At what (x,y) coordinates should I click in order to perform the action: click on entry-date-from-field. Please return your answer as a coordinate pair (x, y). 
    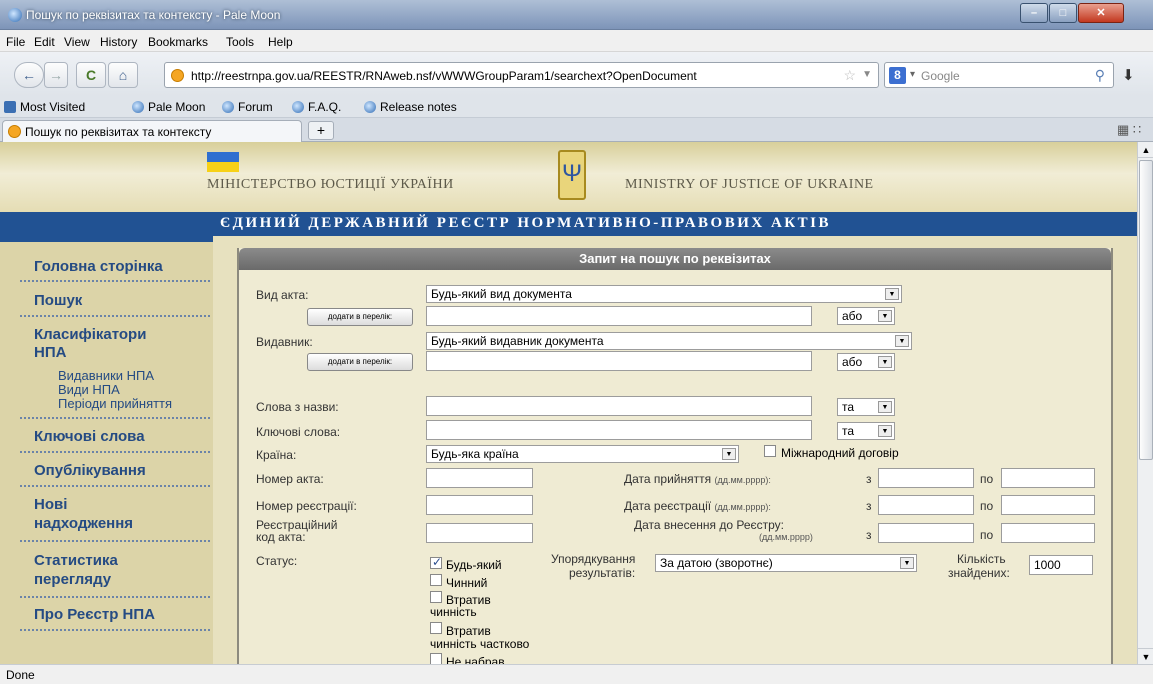
    Looking at the image, I should click on (926, 533).